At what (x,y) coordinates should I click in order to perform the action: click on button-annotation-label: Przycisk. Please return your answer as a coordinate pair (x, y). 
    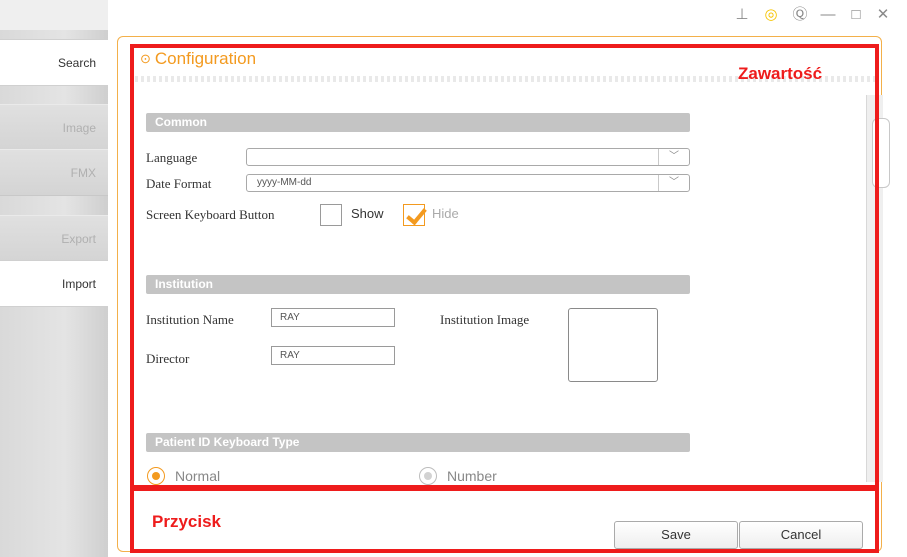
    Looking at the image, I should click on (186, 521).